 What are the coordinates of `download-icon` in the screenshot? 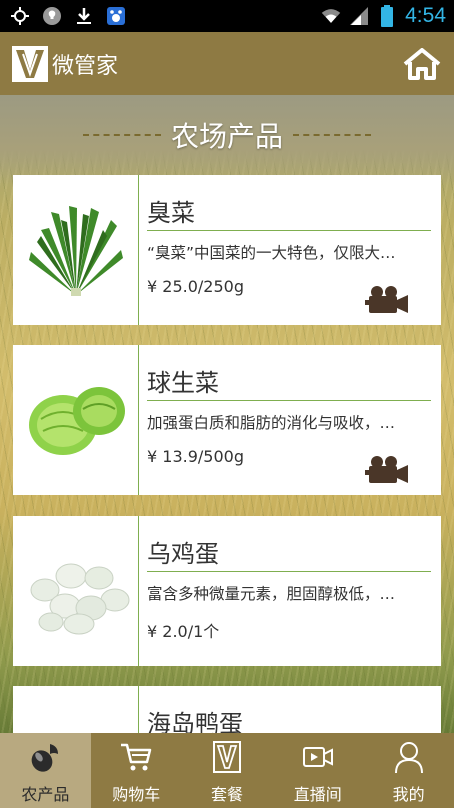 It's located at (84, 16).